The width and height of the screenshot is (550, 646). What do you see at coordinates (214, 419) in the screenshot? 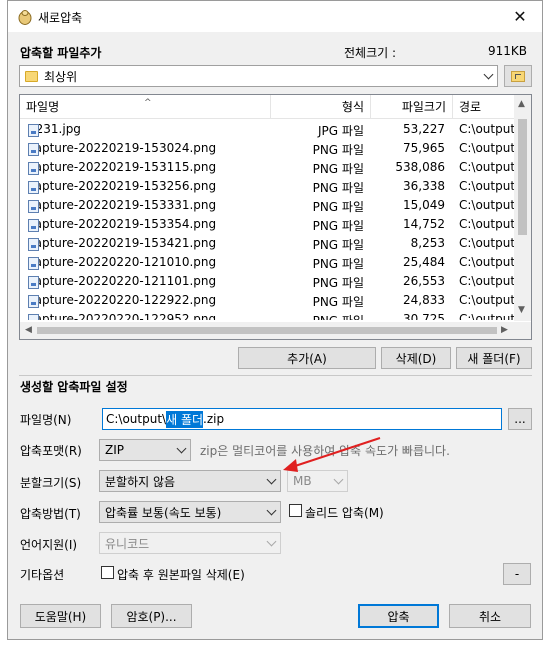
I see `filename-suffix: .zip` at bounding box center [214, 419].